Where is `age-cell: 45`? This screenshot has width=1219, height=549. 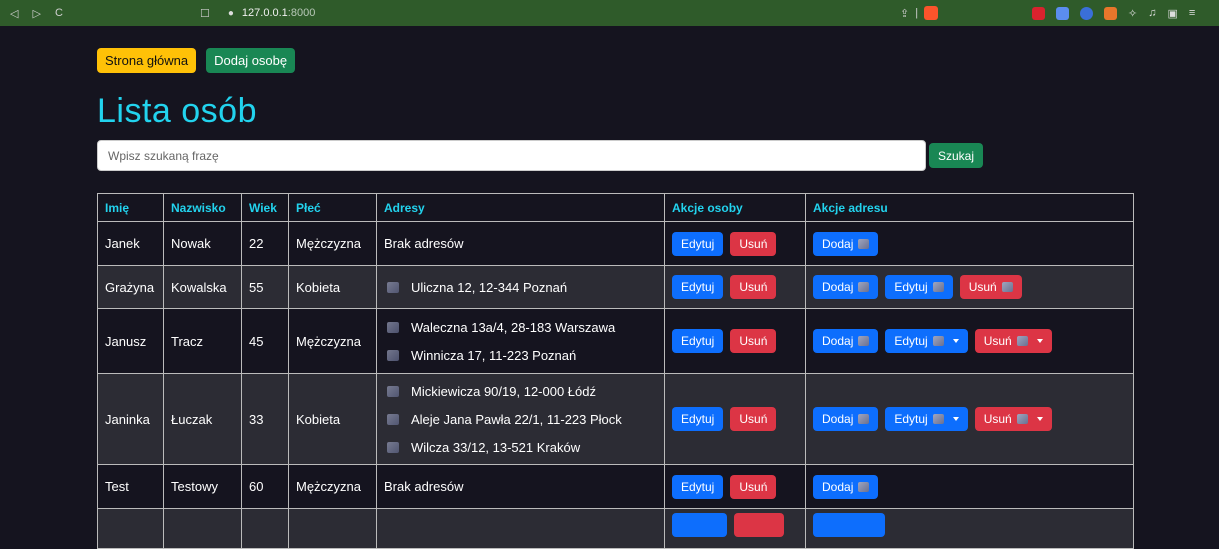
age-cell: 45 is located at coordinates (265, 341).